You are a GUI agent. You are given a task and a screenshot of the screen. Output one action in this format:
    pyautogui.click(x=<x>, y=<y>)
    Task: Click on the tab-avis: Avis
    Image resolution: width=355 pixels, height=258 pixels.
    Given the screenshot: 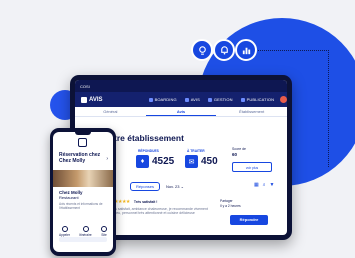 What is the action you would take?
    pyautogui.click(x=181, y=111)
    